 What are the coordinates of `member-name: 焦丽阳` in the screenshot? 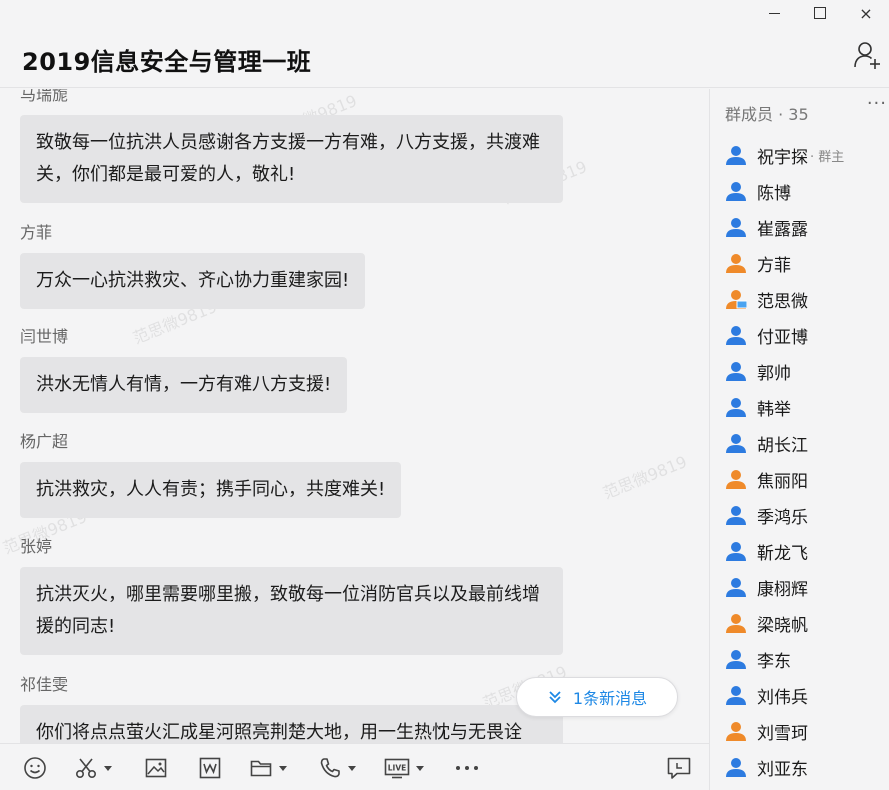 It's located at (782, 481).